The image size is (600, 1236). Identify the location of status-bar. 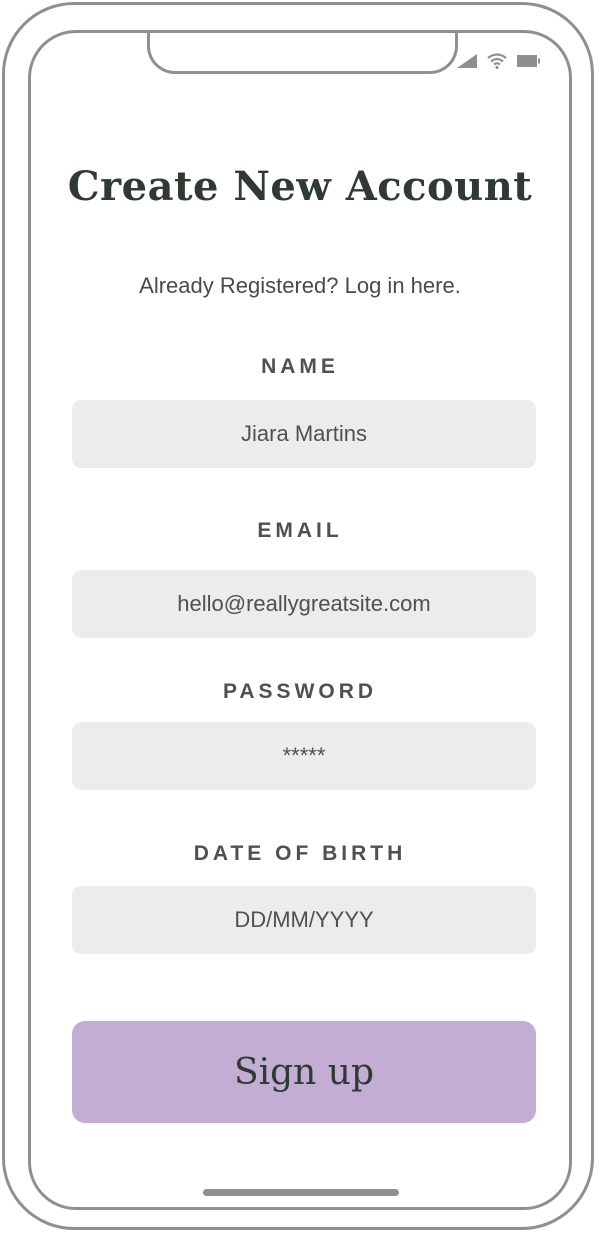
(499, 61).